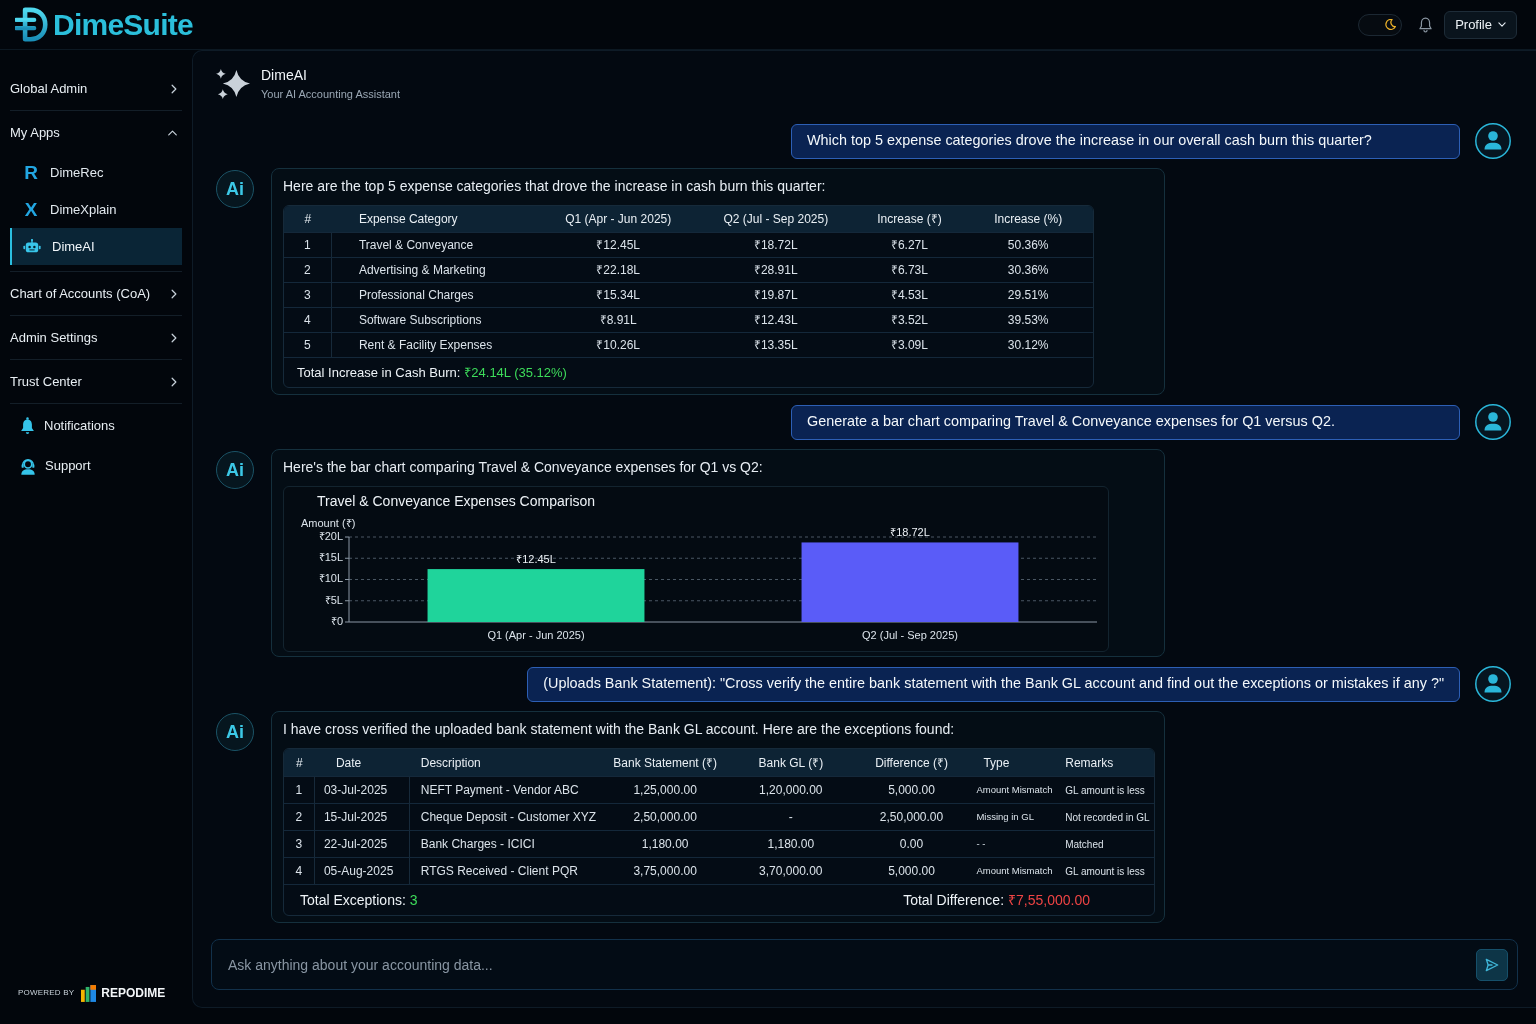 This screenshot has width=1536, height=1024. What do you see at coordinates (233, 84) in the screenshot?
I see `sparkle-icon` at bounding box center [233, 84].